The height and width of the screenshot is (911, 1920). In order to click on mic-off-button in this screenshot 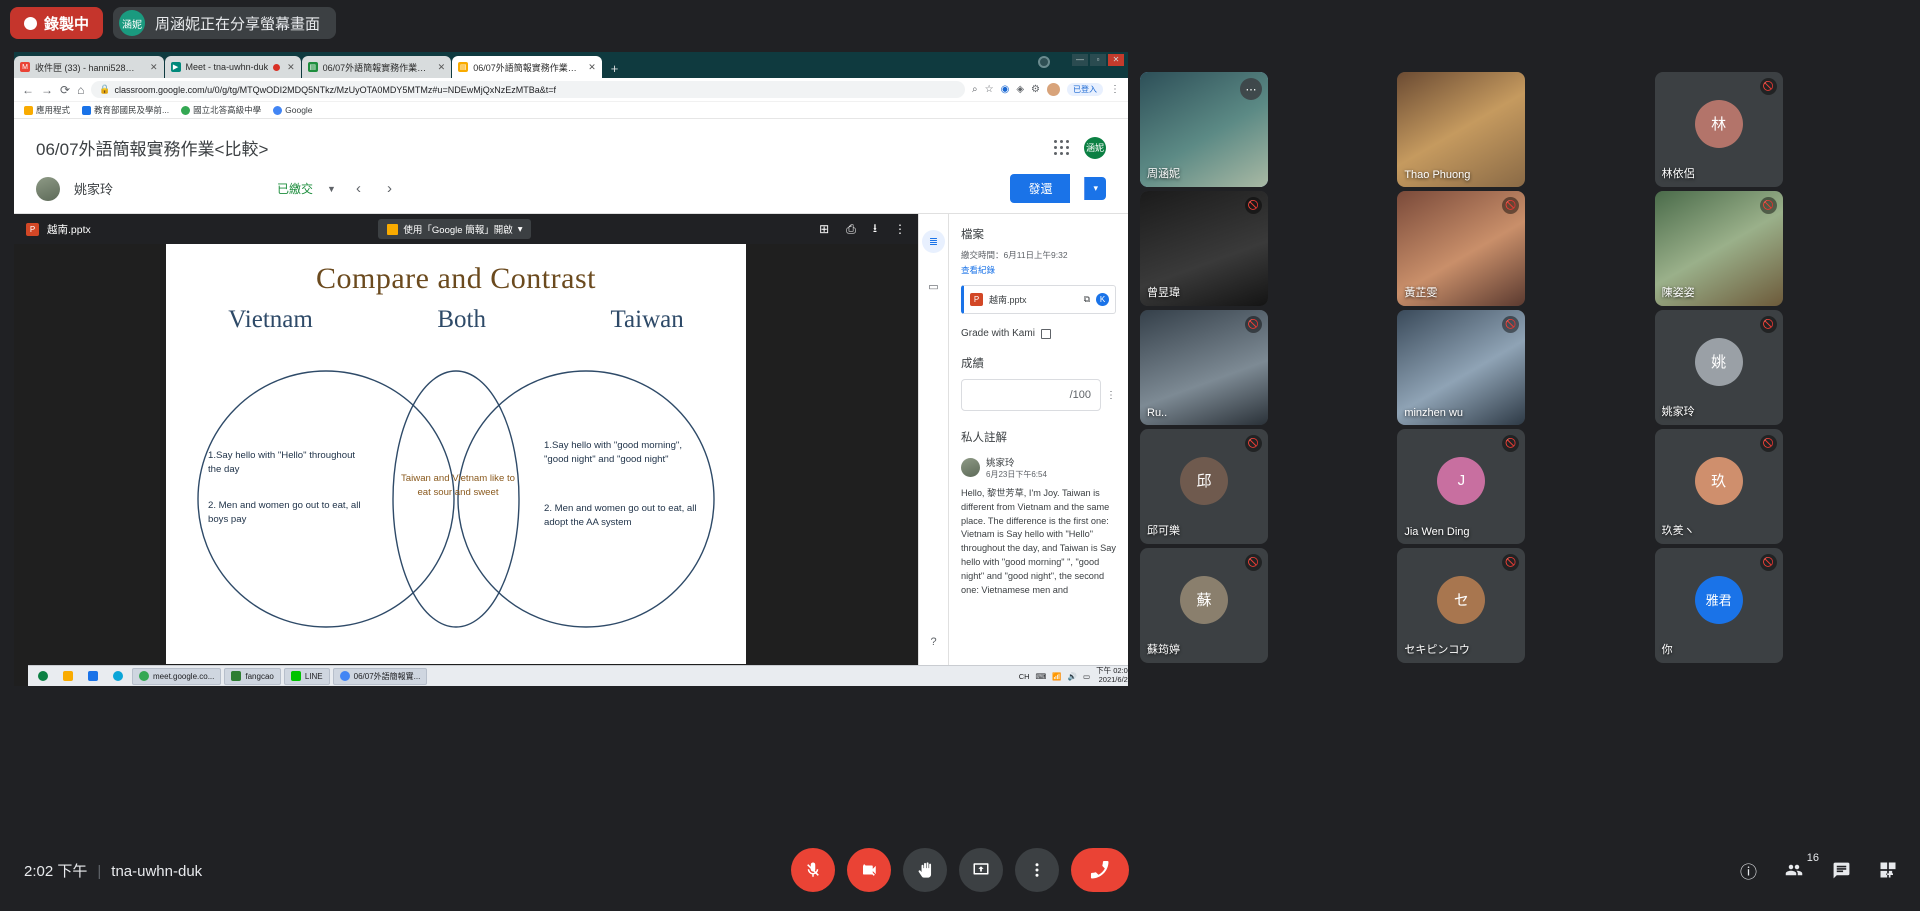, I will do `click(813, 870)`.